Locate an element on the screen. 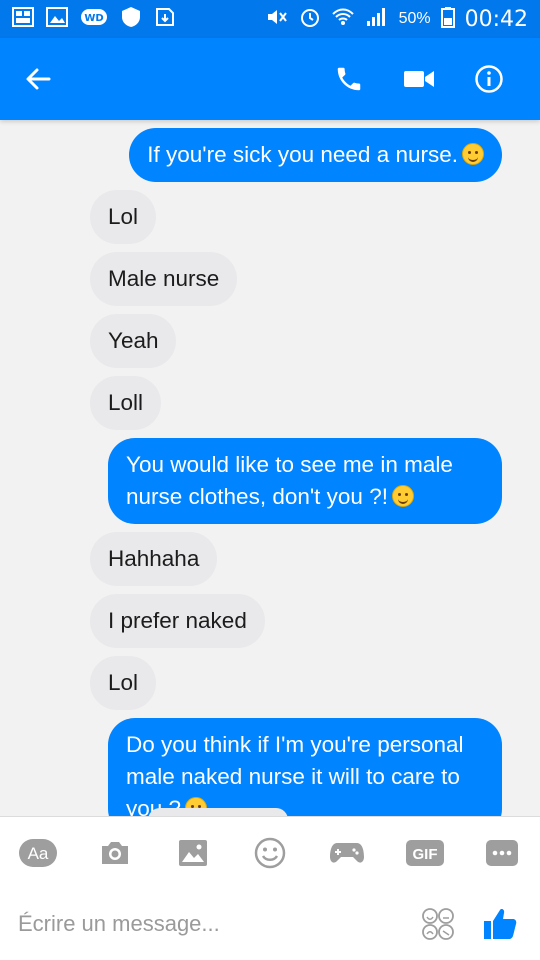  video-call-button is located at coordinates (419, 79).